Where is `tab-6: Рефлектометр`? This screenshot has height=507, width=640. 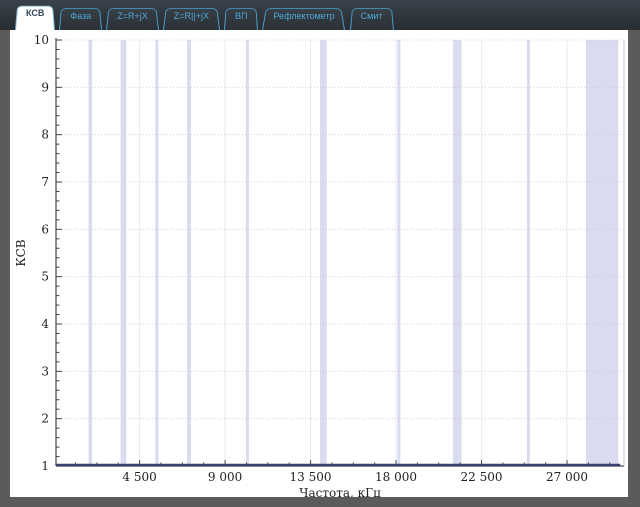
tab-6: Рефлектометр is located at coordinates (303, 18).